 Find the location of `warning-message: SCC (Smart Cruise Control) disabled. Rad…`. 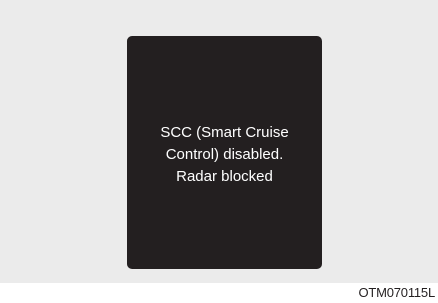

warning-message: SCC (Smart Cruise Control) disabled. Rad… is located at coordinates (224, 155).